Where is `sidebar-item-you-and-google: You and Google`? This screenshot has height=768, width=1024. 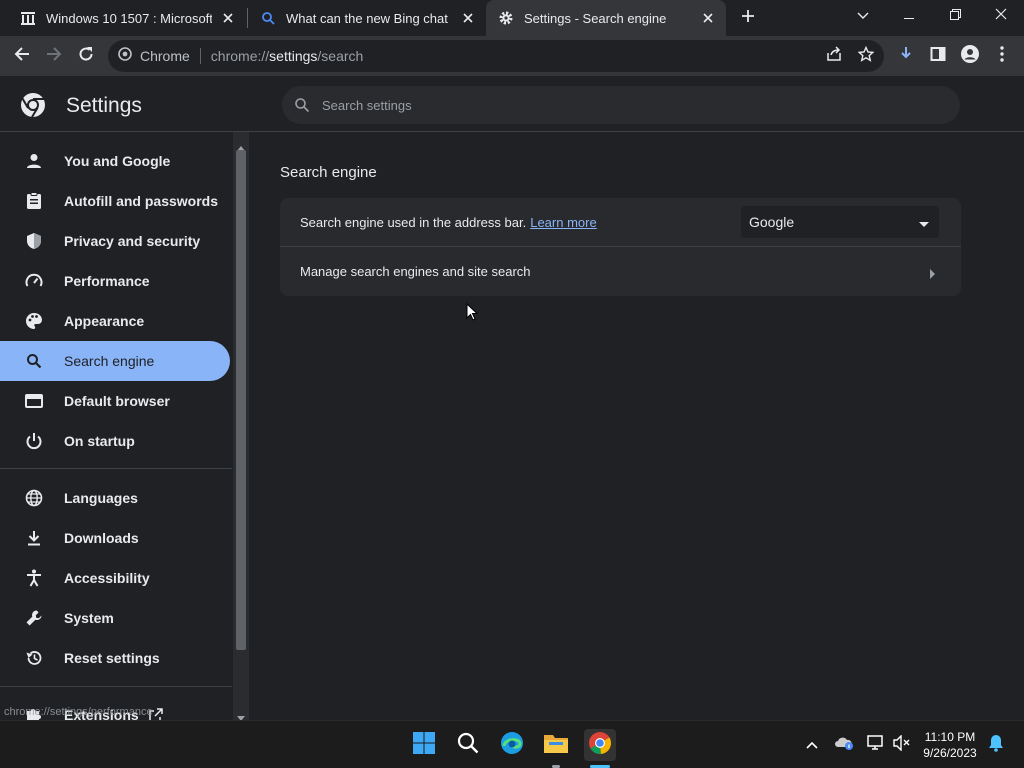
sidebar-item-you-and-google: You and Google is located at coordinates (115, 161).